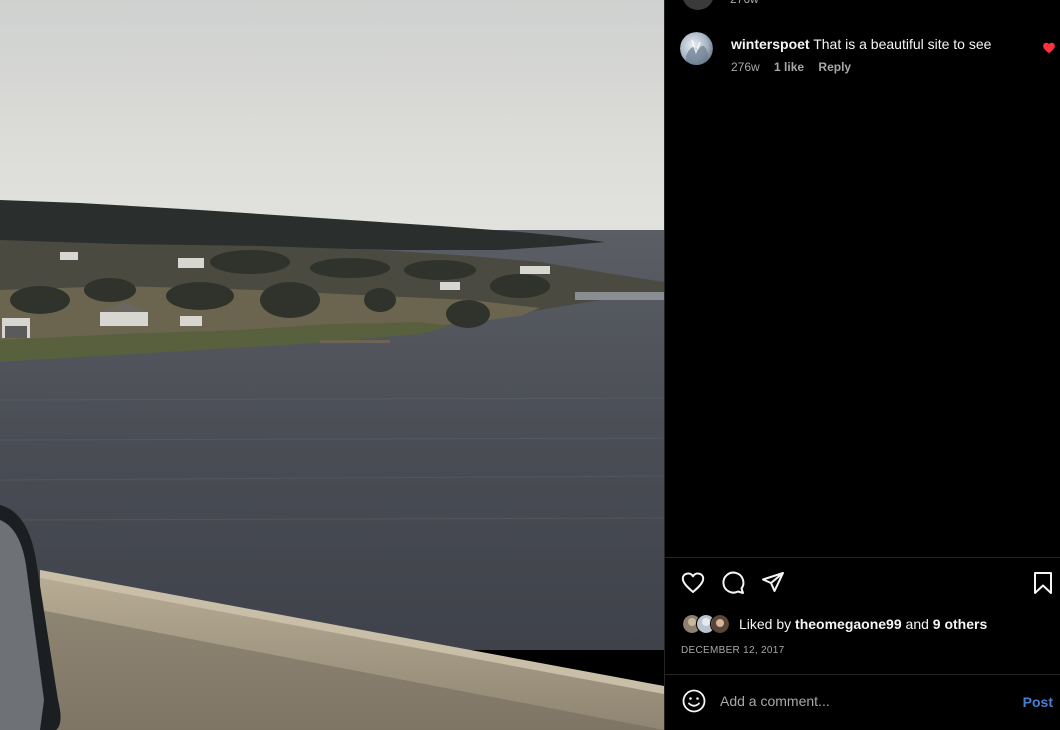 Image resolution: width=1060 pixels, height=730 pixels. What do you see at coordinates (694, 701) in the screenshot?
I see `emoji-icon` at bounding box center [694, 701].